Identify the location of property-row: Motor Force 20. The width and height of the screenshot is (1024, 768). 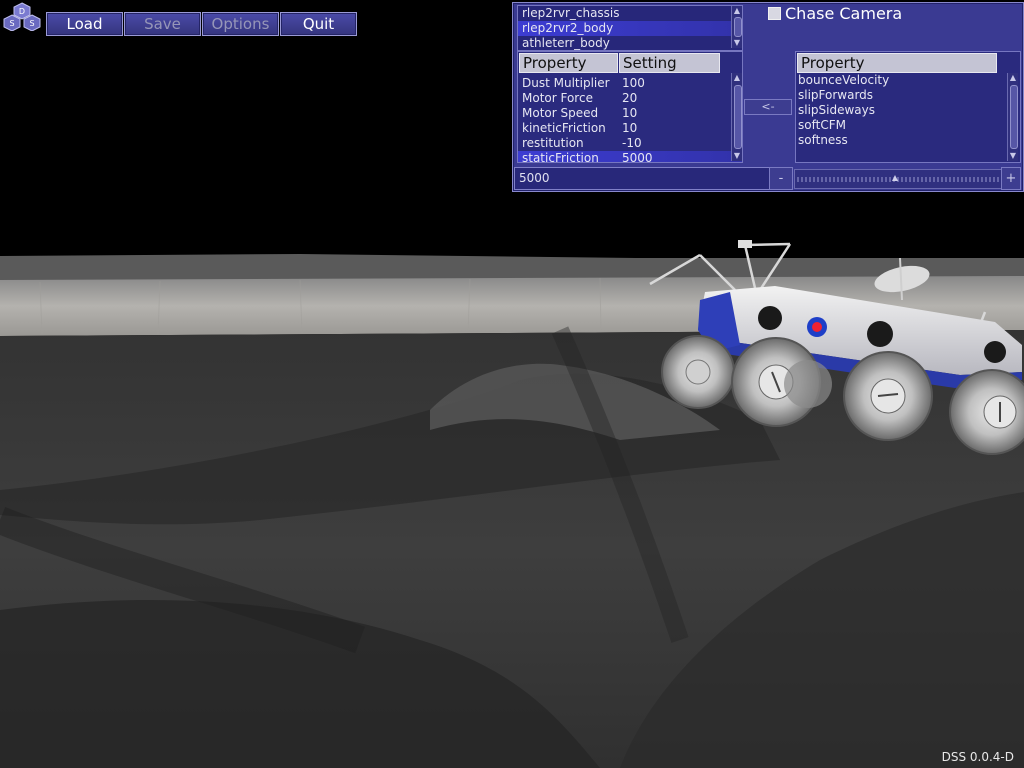
(630, 98).